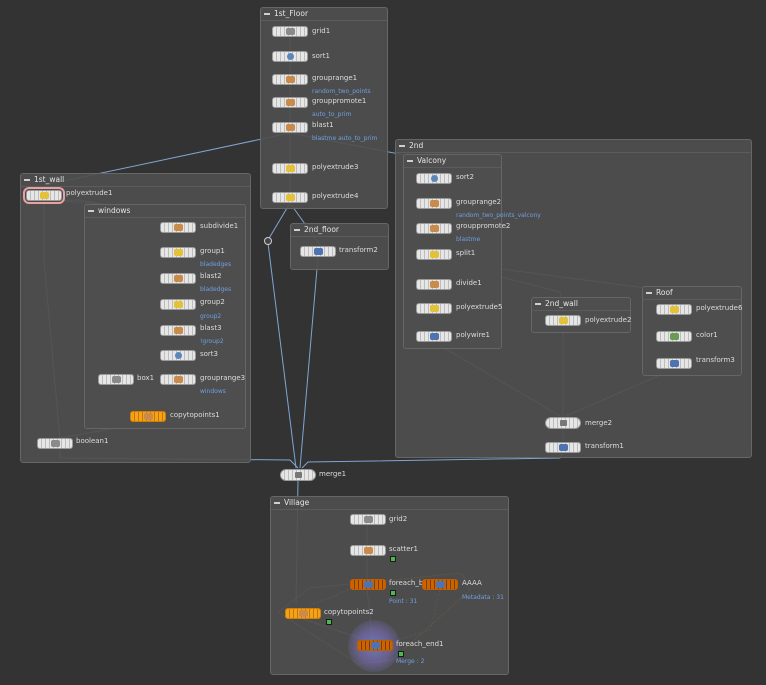 Image resolution: width=766 pixels, height=685 pixels. What do you see at coordinates (573, 146) in the screenshot?
I see `network-box-title: 2nd` at bounding box center [573, 146].